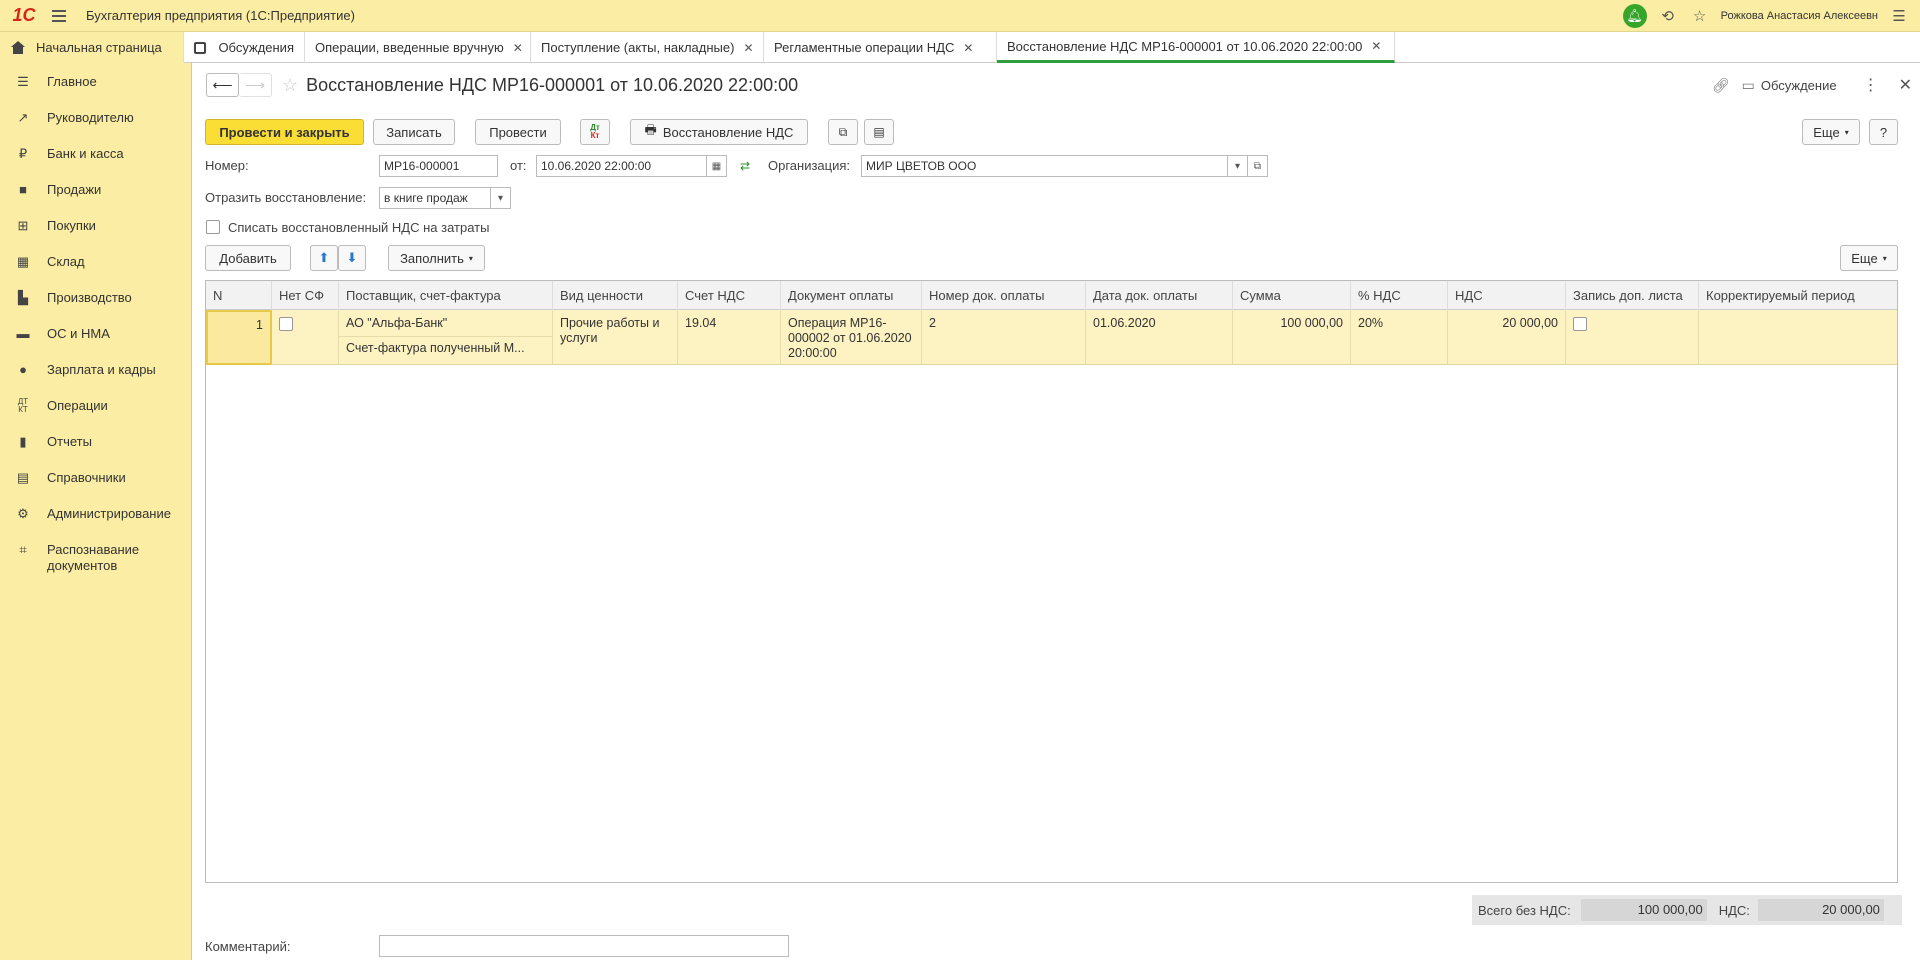  What do you see at coordinates (95, 333) in the screenshot?
I see `sidebar-item-assets: ▬ ОС и НМА` at bounding box center [95, 333].